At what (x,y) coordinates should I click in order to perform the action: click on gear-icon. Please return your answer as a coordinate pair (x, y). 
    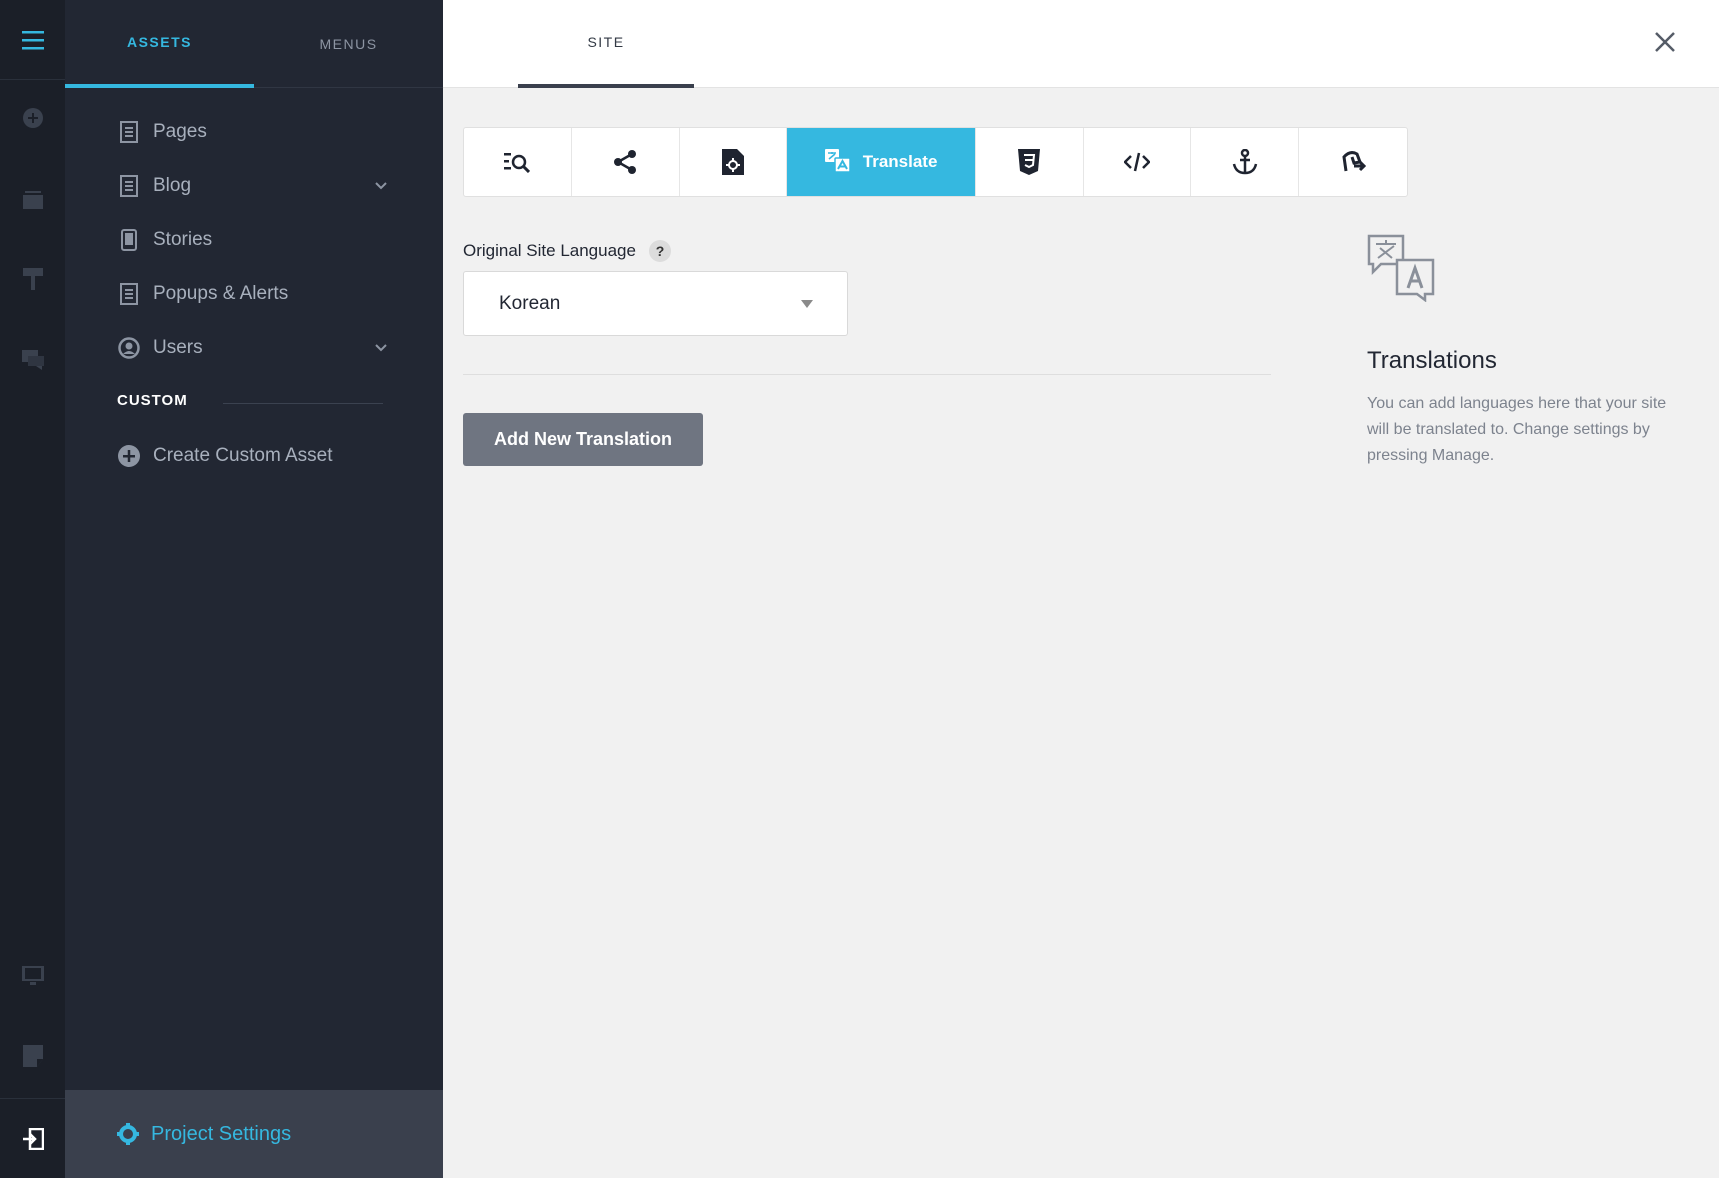
    Looking at the image, I should click on (128, 1134).